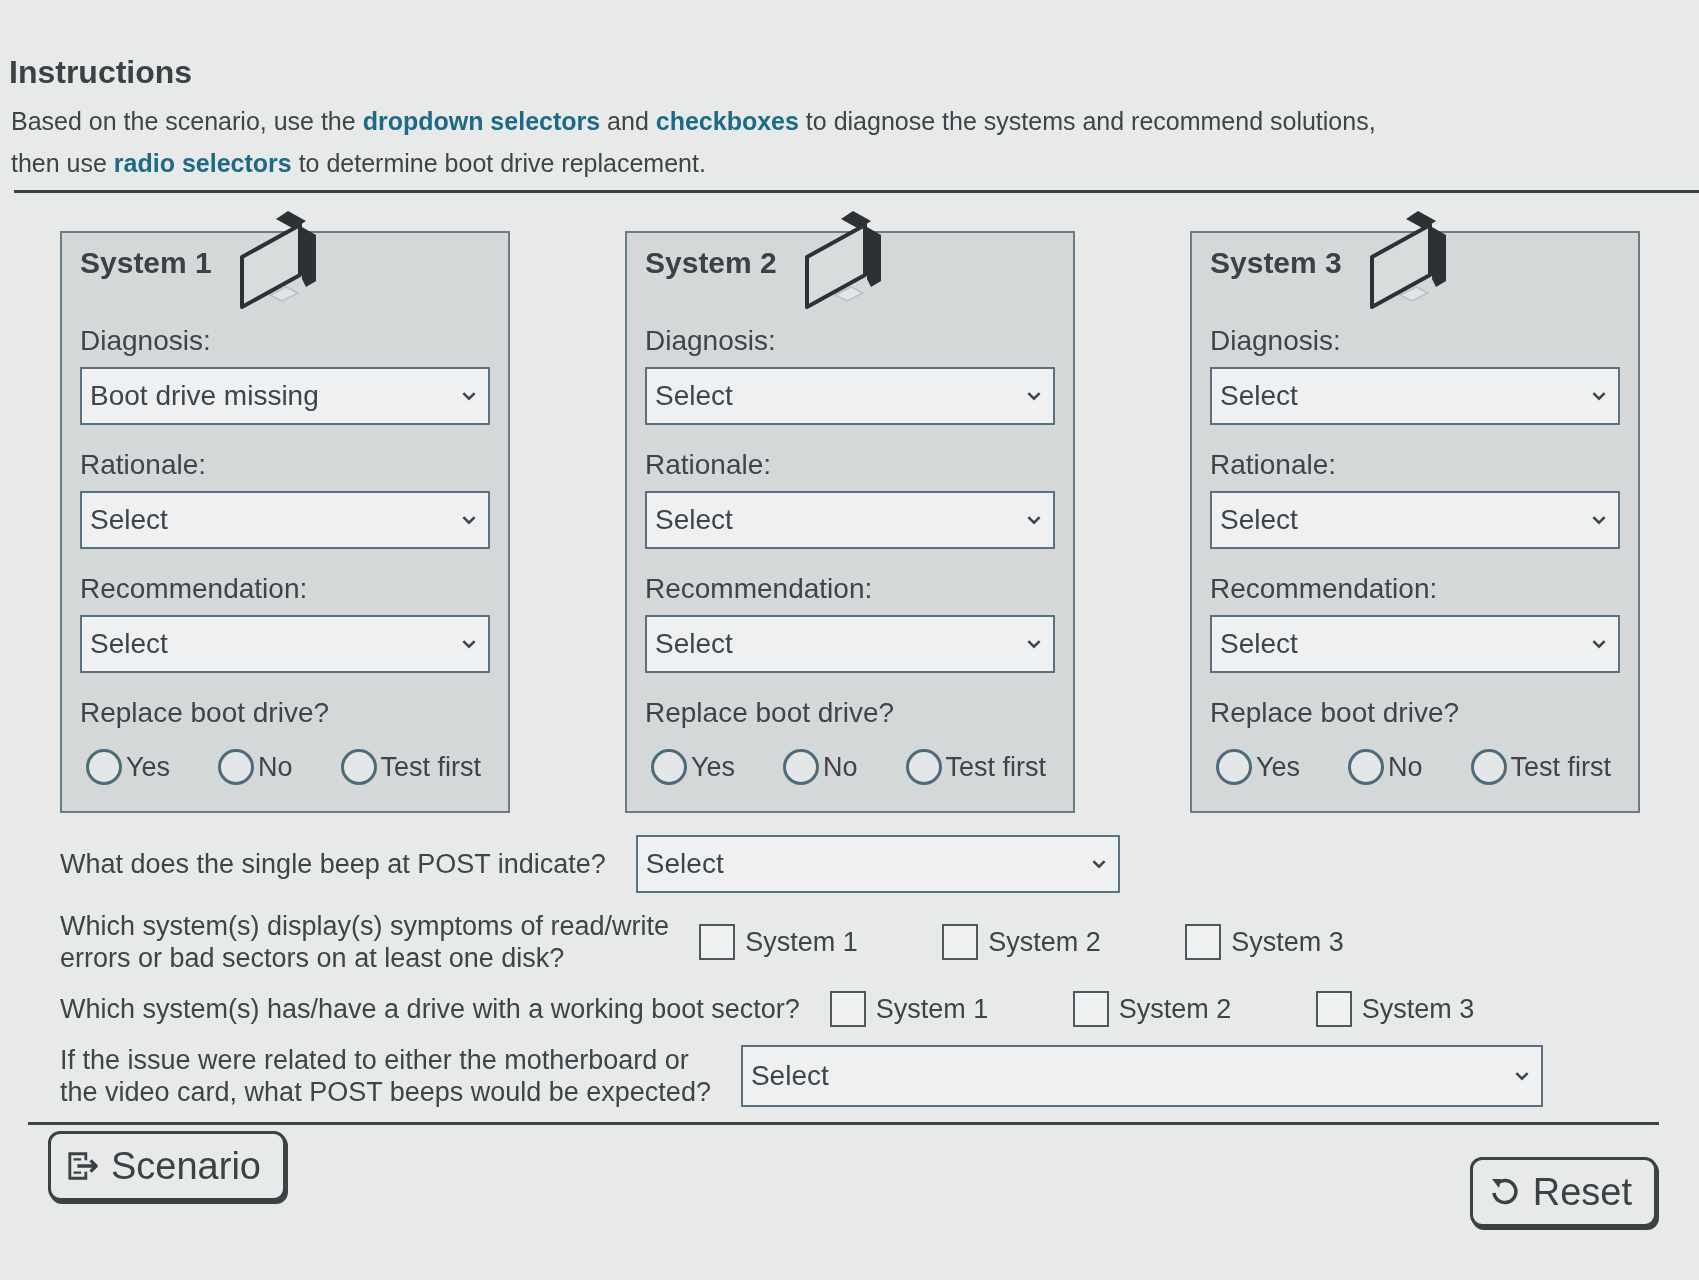 The image size is (1699, 1280). Describe the element at coordinates (1276, 263) in the screenshot. I see `system-title: System 3` at that location.